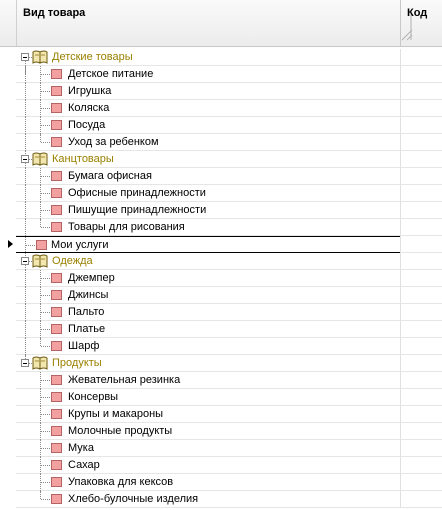 This screenshot has width=442, height=510. What do you see at coordinates (208, 329) in the screenshot?
I see `name-cell: Платье` at bounding box center [208, 329].